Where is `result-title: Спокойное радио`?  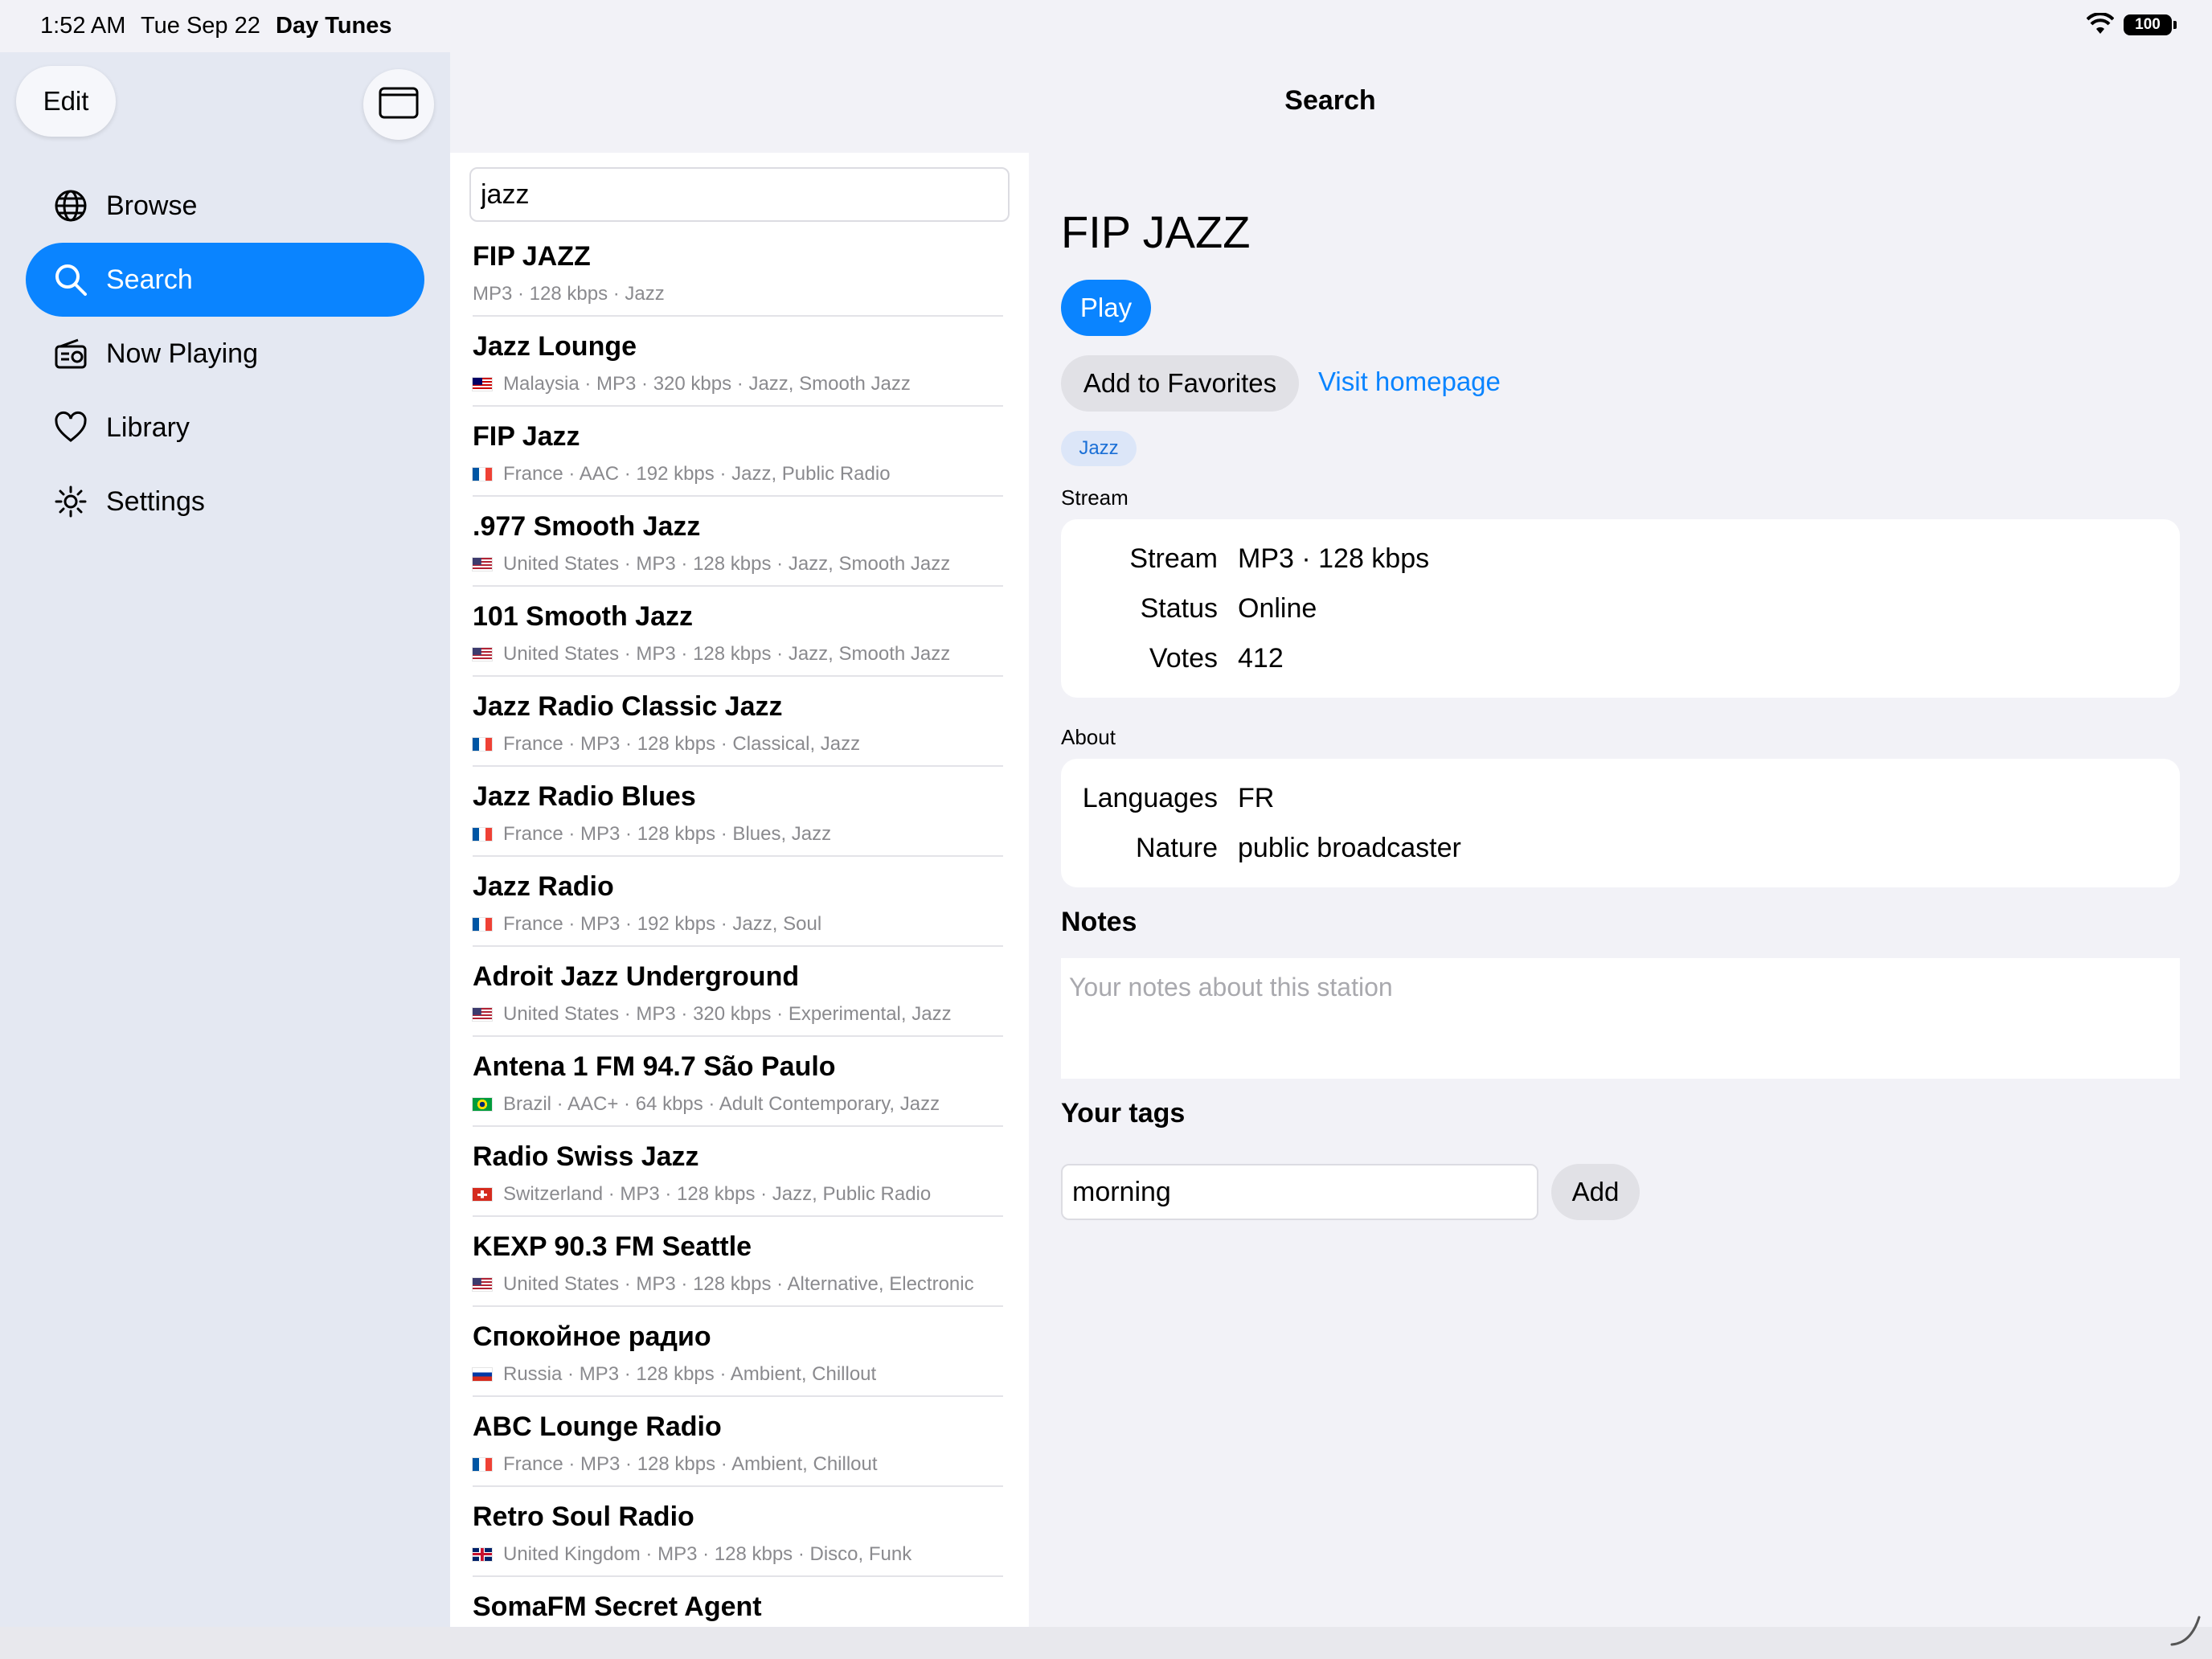
result-title: Спокойное радио is located at coordinates (592, 1336).